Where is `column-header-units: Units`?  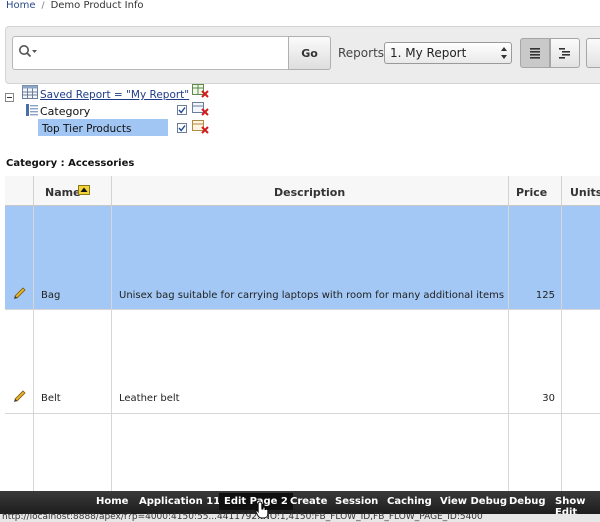 column-header-units: Units is located at coordinates (581, 191).